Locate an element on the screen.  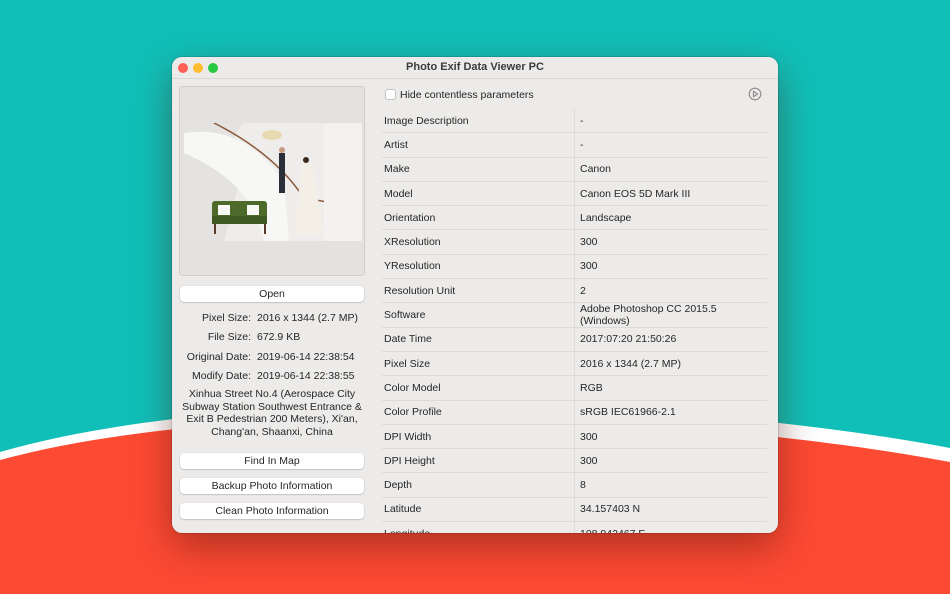
exif-key: Image Description is located at coordinates (478, 121).